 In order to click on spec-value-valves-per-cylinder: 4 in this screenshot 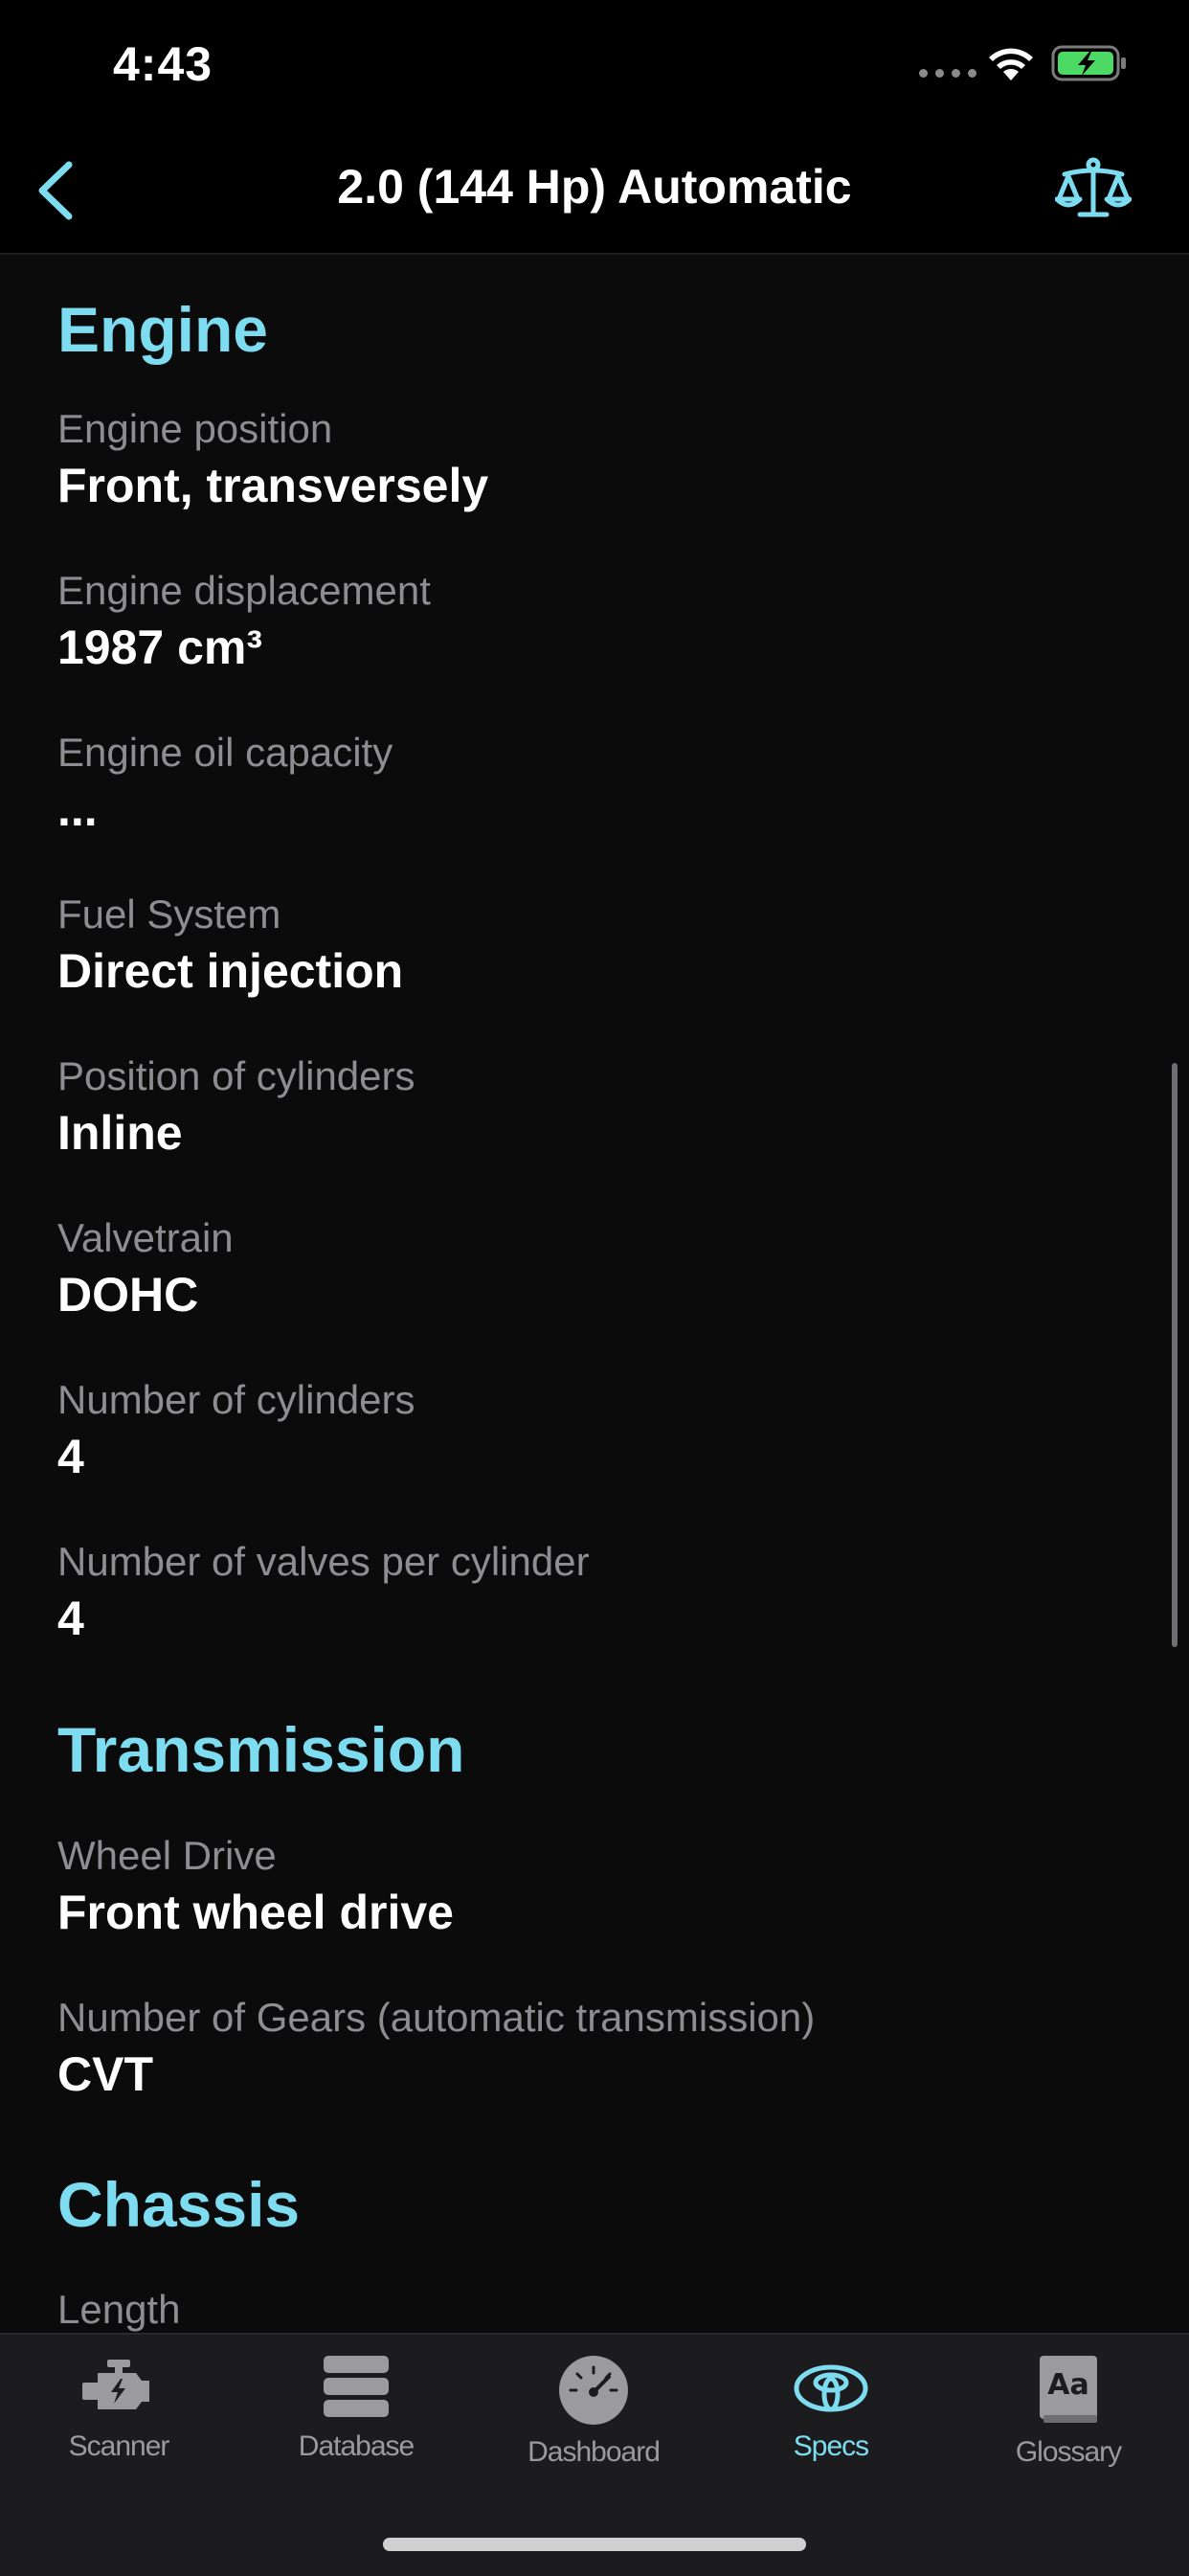, I will do `click(70, 1618)`.